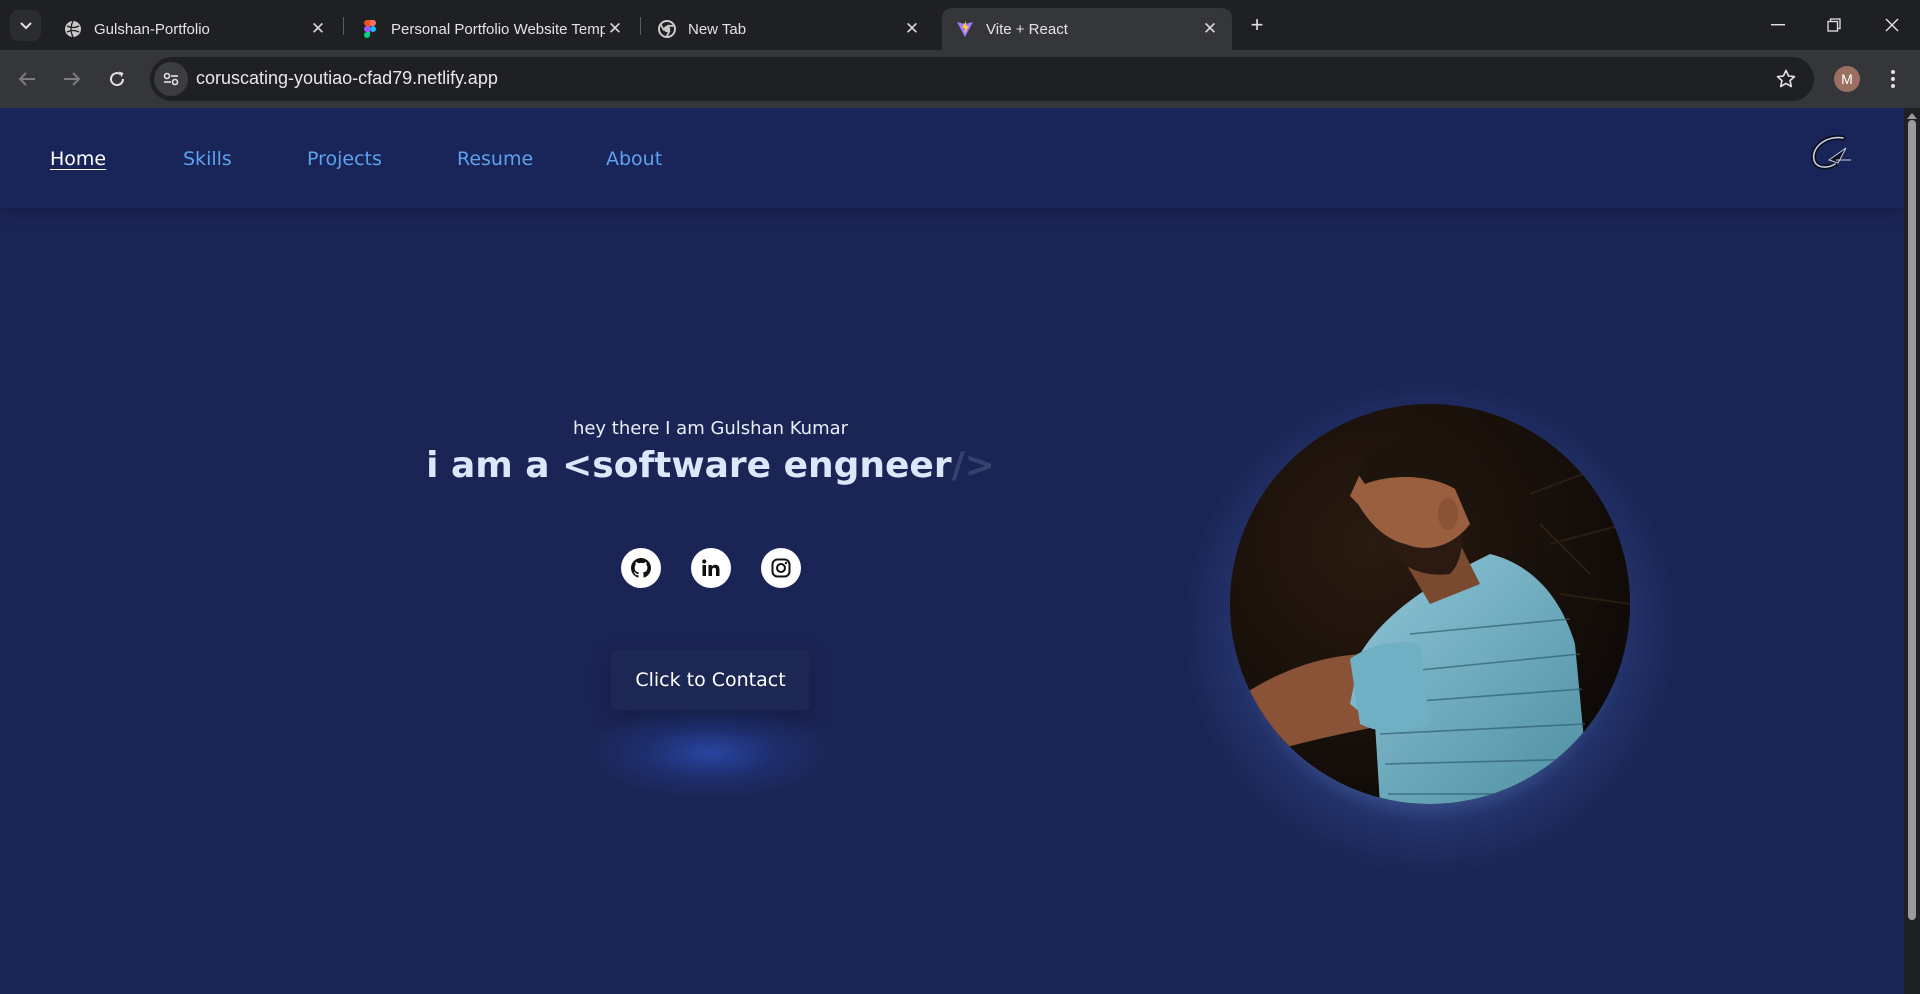 The height and width of the screenshot is (994, 1920). What do you see at coordinates (1912, 115) in the screenshot?
I see `scroll-up-icon` at bounding box center [1912, 115].